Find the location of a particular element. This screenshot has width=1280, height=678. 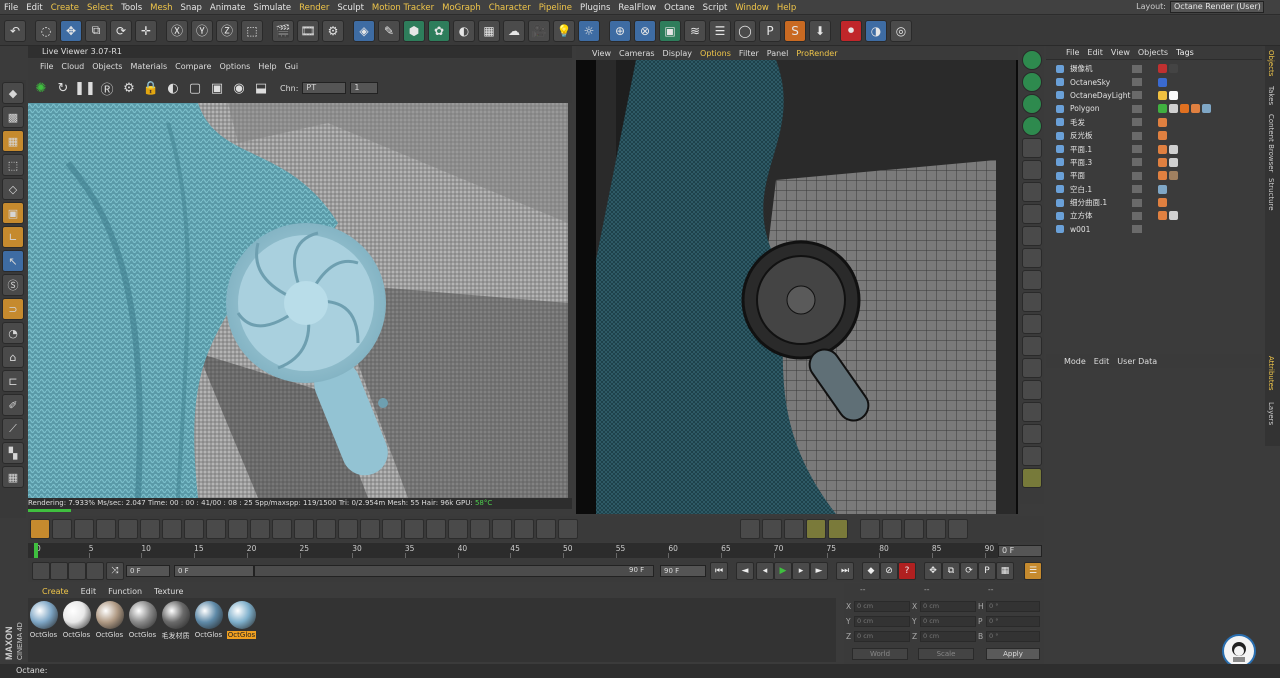

menu-item-character: Character is located at coordinates (510, 8).